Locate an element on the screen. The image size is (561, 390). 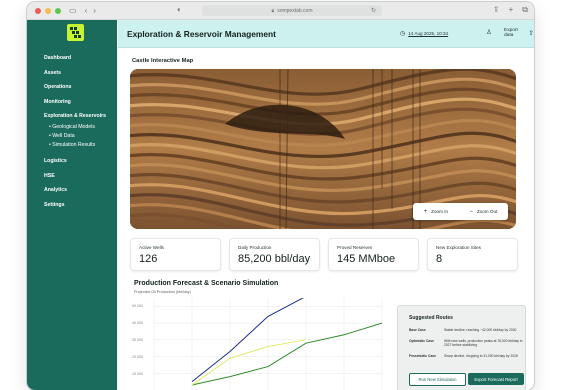
sidebar-item-exploration: Exploration & Reservoirs is located at coordinates (79, 117).